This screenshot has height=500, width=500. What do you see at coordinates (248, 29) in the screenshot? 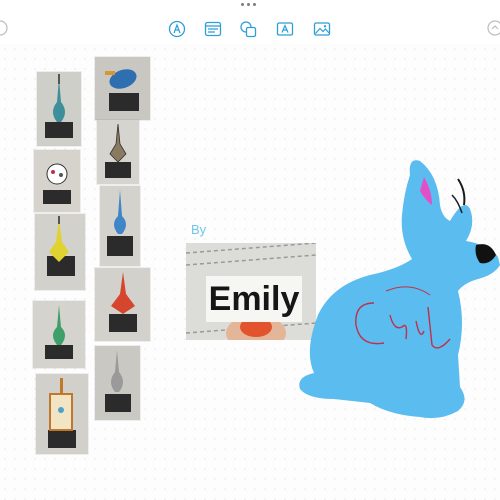
I see `shapes-icon` at bounding box center [248, 29].